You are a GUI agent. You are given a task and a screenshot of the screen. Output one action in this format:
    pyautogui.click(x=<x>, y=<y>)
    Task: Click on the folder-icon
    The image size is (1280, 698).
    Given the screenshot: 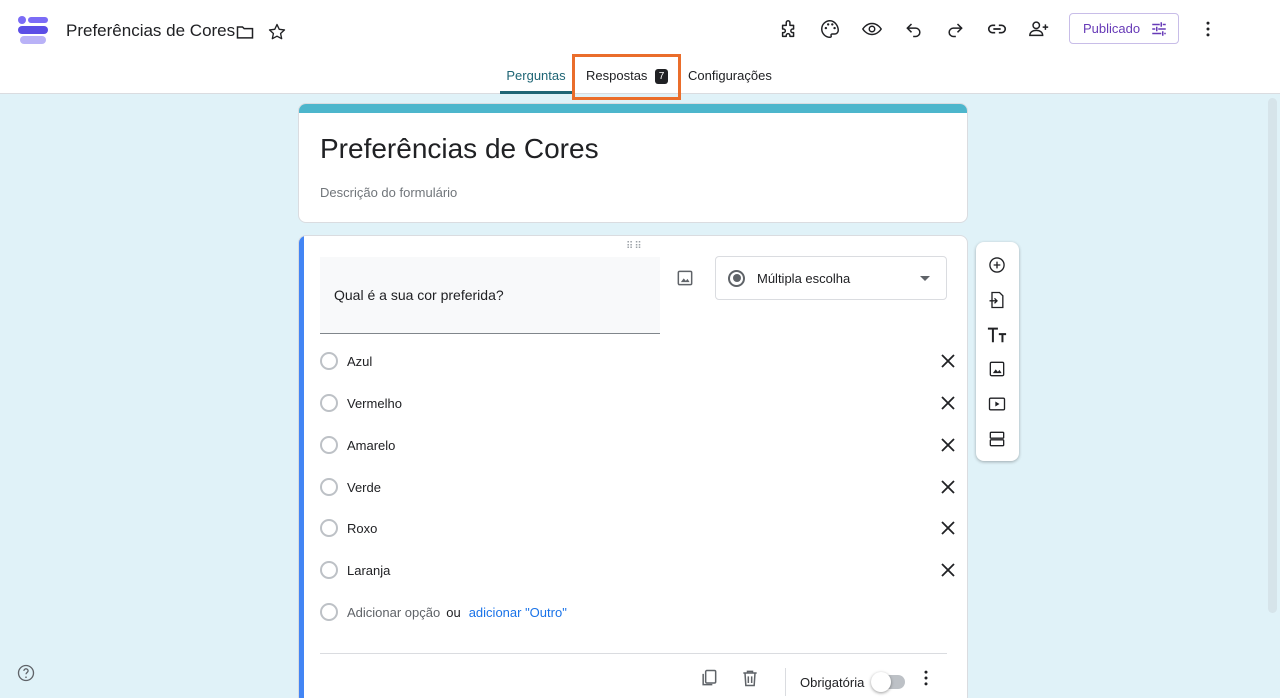 What is the action you would take?
    pyautogui.click(x=245, y=32)
    